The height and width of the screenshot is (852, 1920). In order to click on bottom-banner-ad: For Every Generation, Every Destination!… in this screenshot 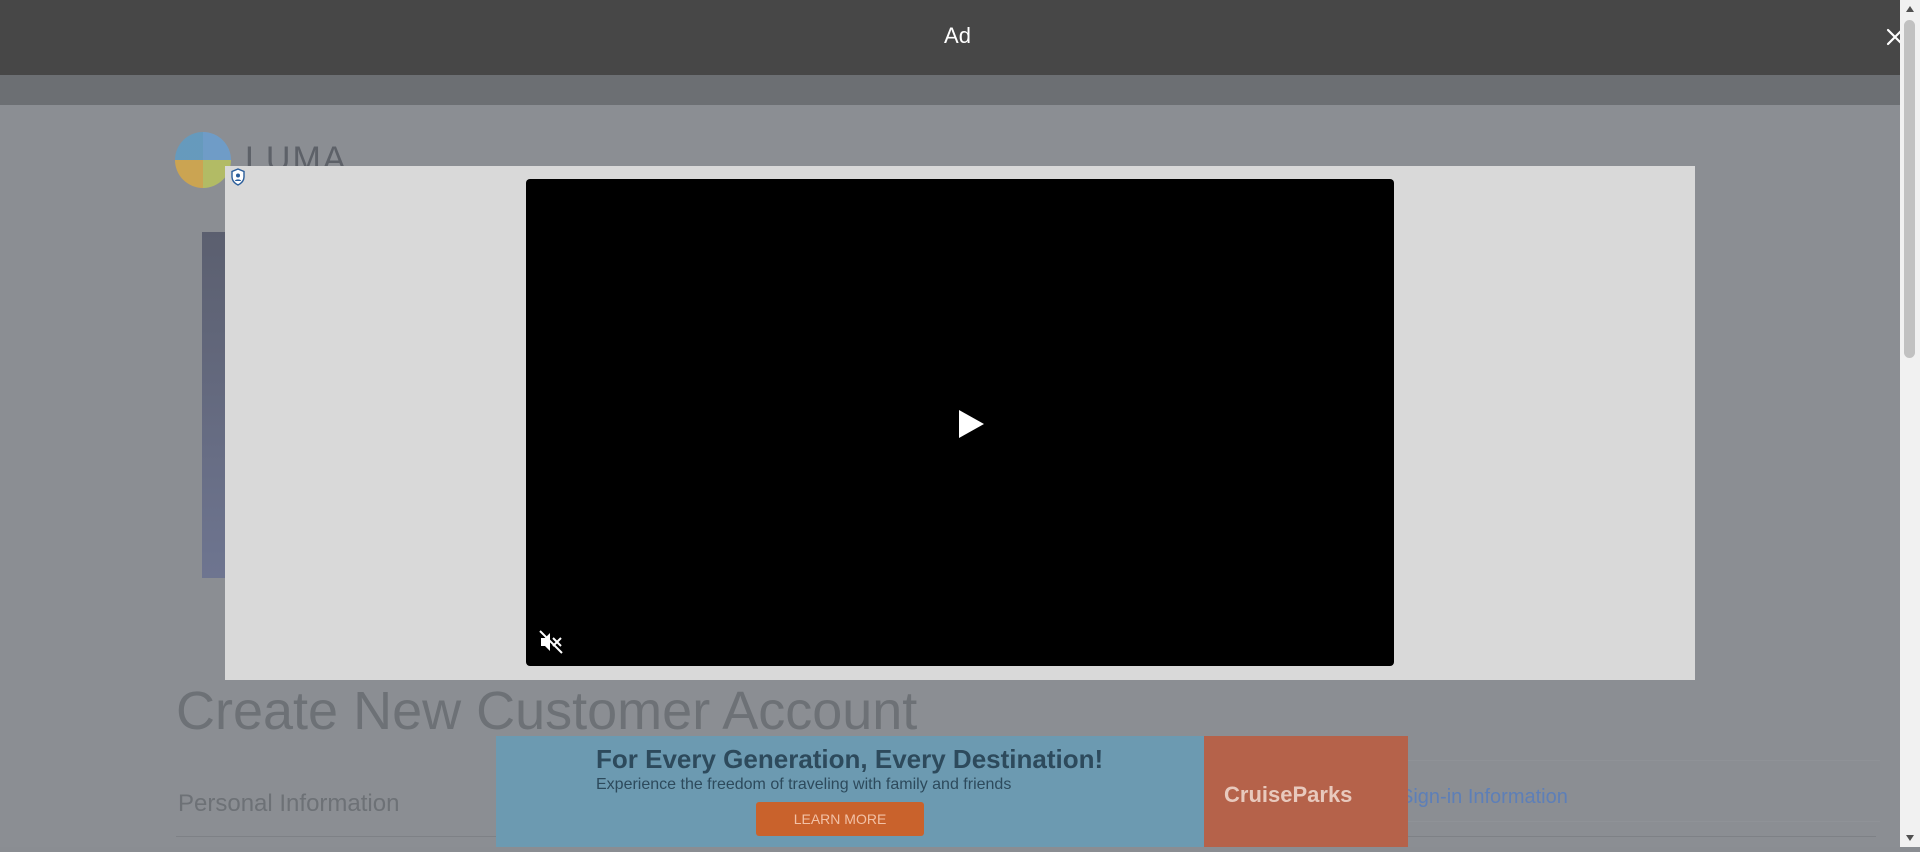, I will do `click(952, 791)`.